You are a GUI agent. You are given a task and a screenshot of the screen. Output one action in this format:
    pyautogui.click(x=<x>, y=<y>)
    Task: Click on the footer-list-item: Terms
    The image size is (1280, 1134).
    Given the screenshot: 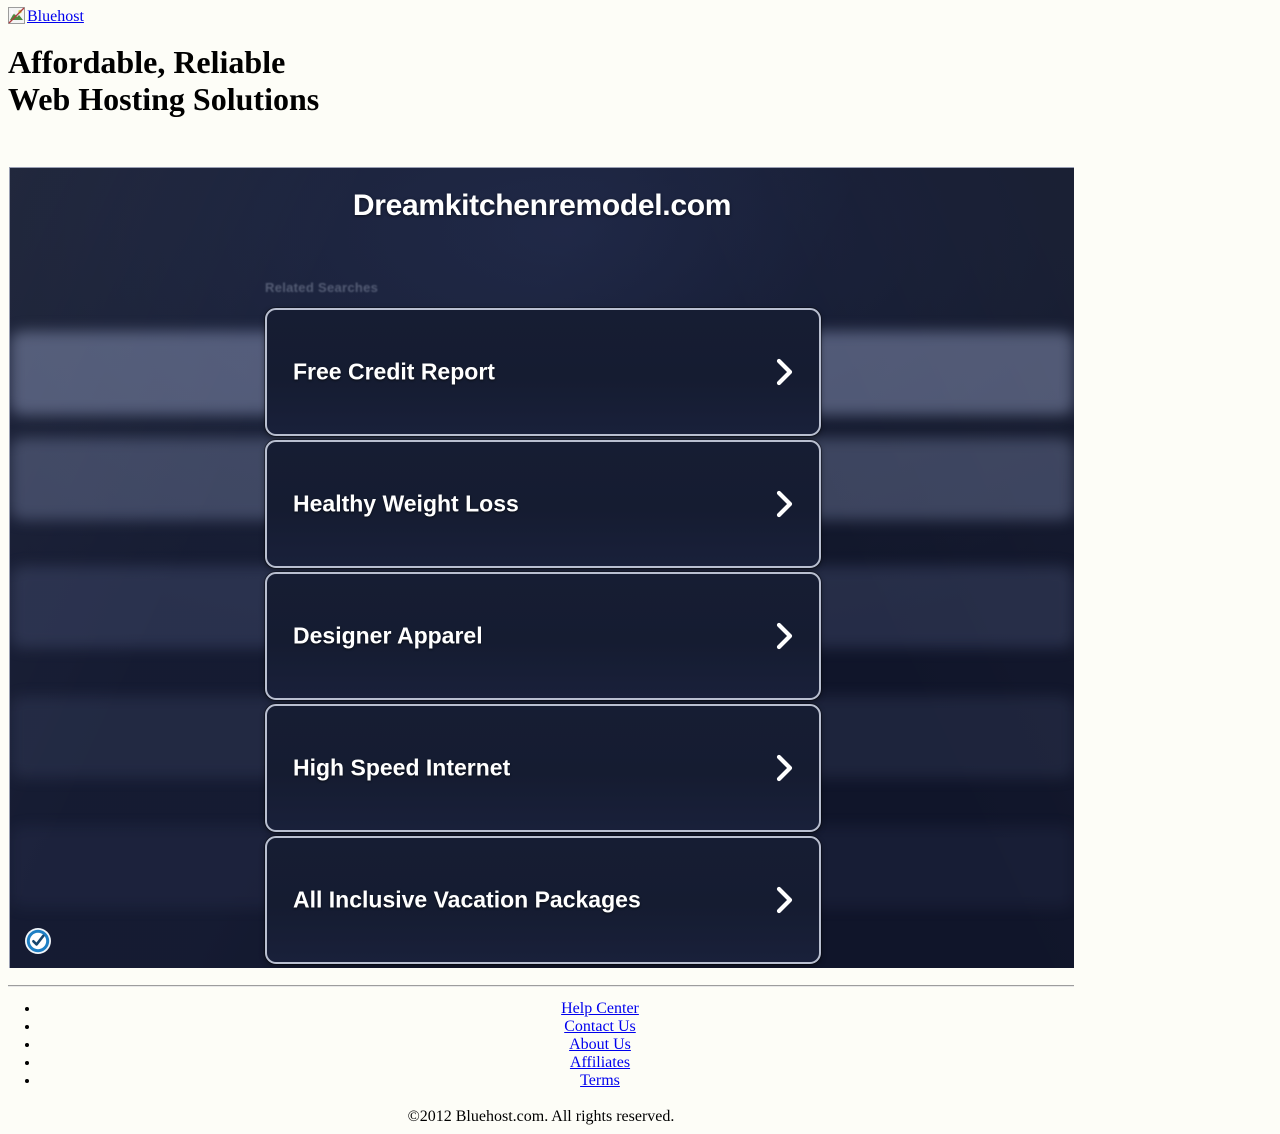 What is the action you would take?
    pyautogui.click(x=600, y=1081)
    